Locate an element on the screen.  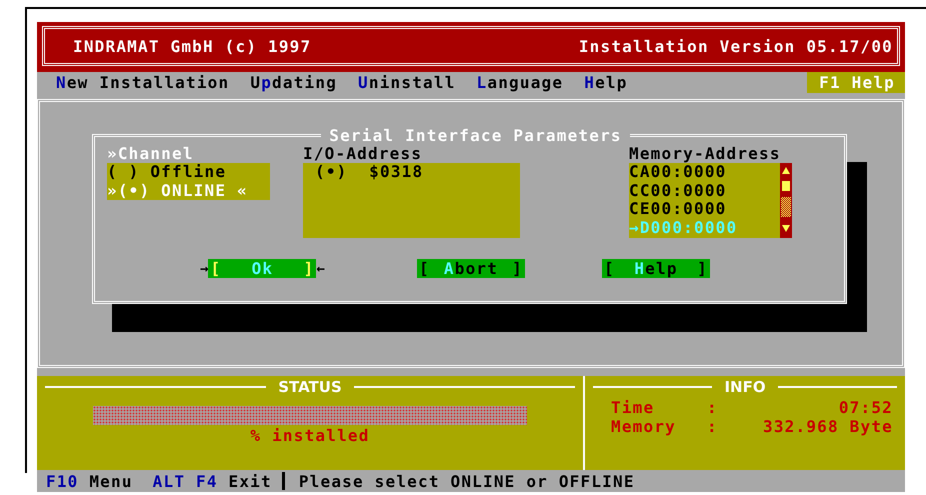
memory-address-label: Memory-Address is located at coordinates (705, 154).